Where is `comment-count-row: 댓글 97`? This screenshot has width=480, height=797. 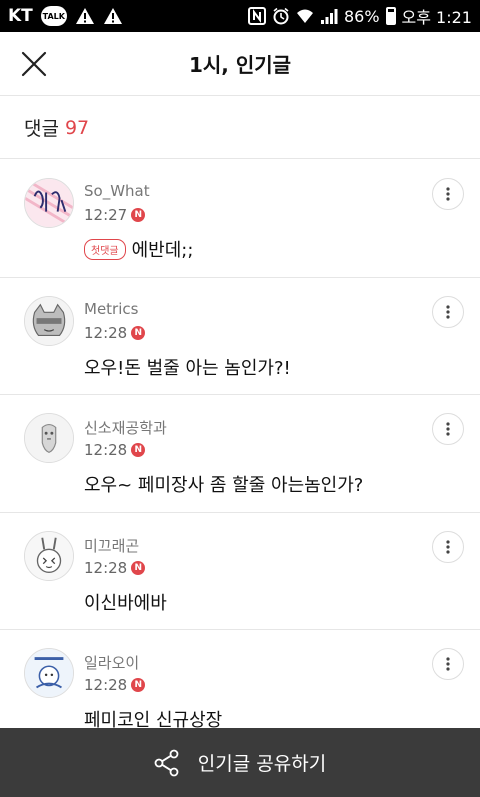 comment-count-row: 댓글 97 is located at coordinates (240, 128).